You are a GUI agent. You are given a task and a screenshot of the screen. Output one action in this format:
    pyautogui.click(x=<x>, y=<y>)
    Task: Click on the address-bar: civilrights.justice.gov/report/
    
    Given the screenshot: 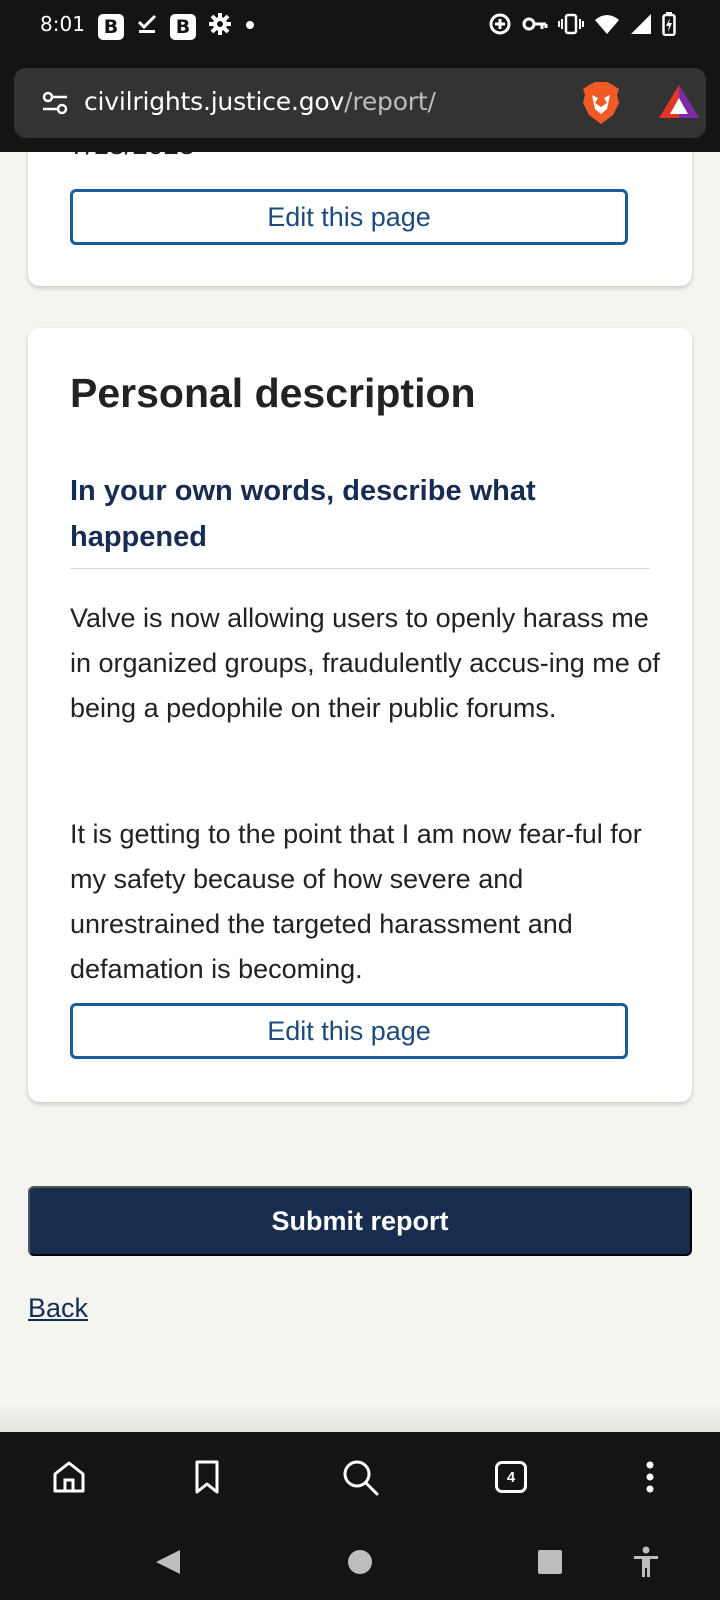 What is the action you would take?
    pyautogui.click(x=360, y=103)
    